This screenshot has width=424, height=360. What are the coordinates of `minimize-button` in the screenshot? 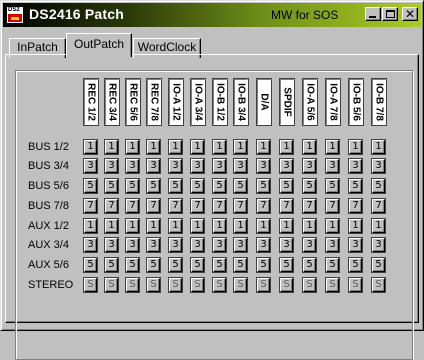 It's located at (373, 14).